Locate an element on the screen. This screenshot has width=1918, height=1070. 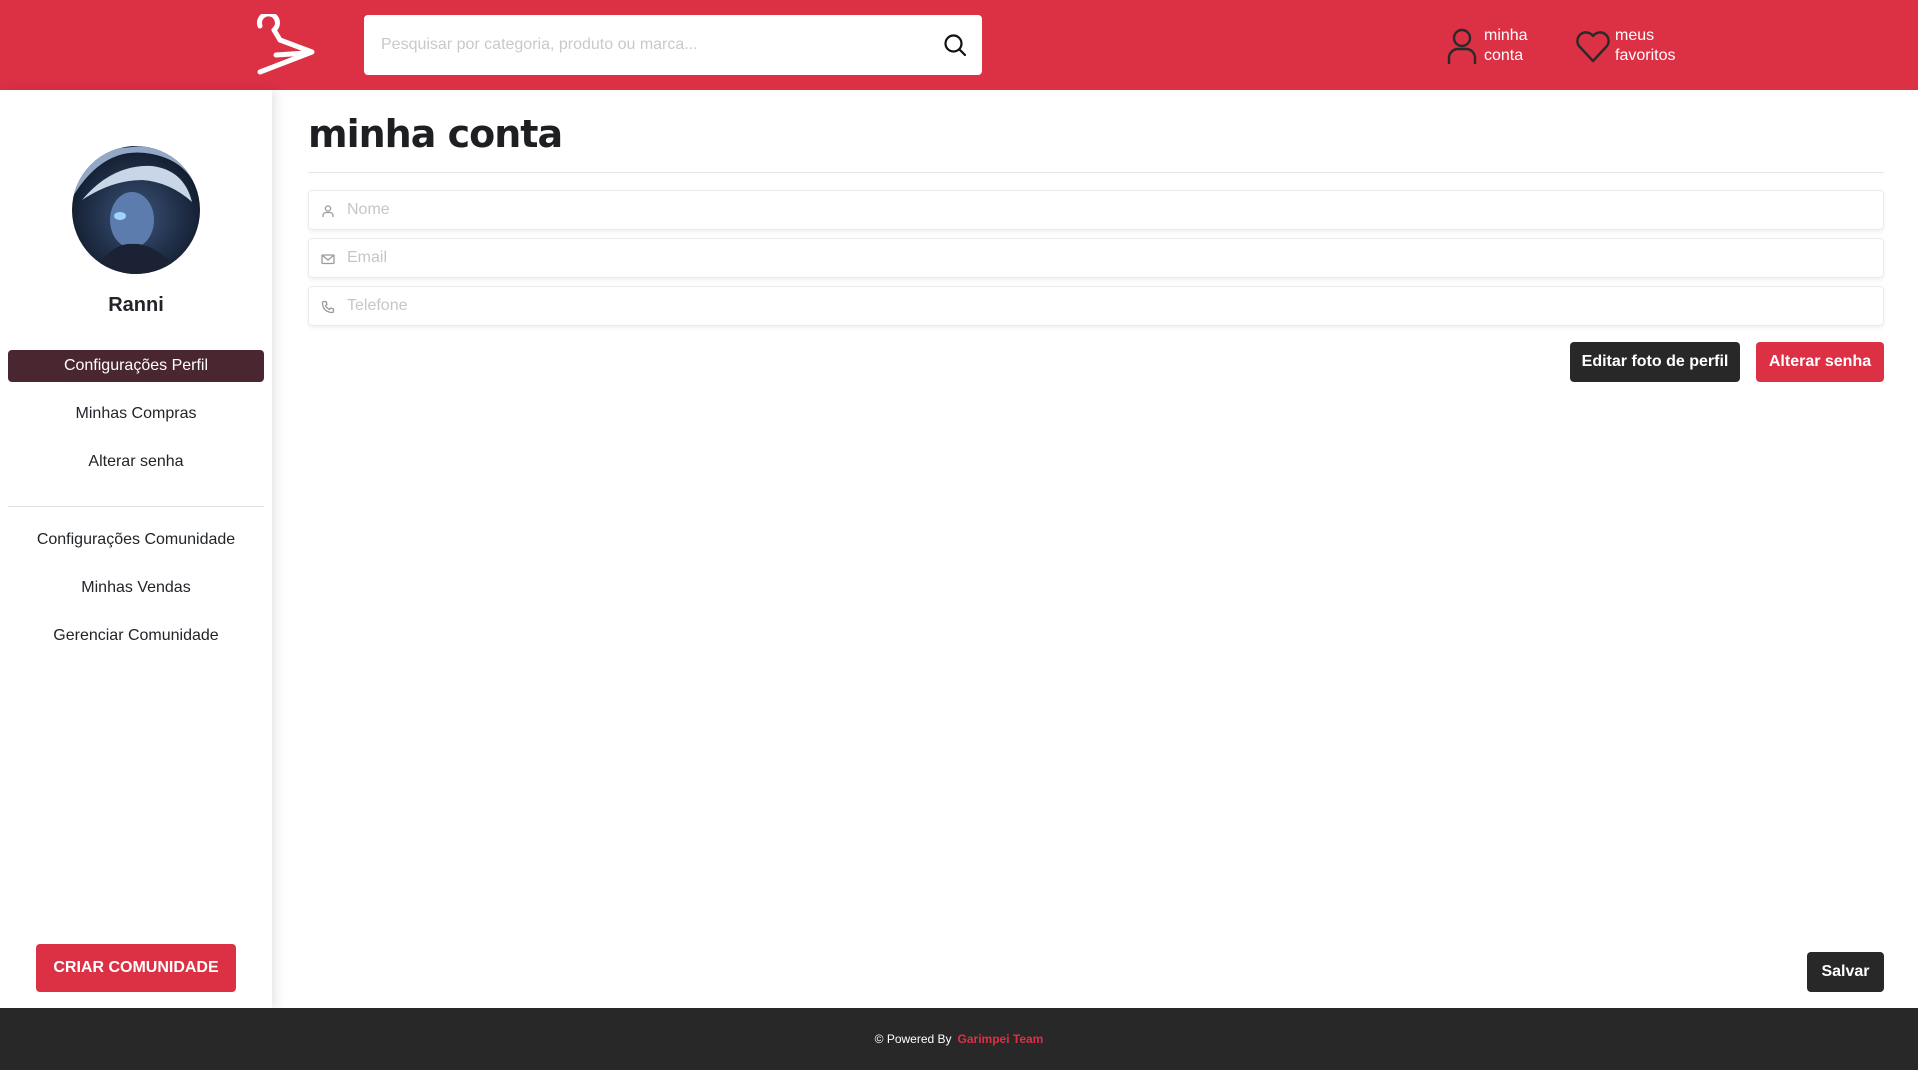
create-community-button: CRIAR COMUNIDADE is located at coordinates (136, 968).